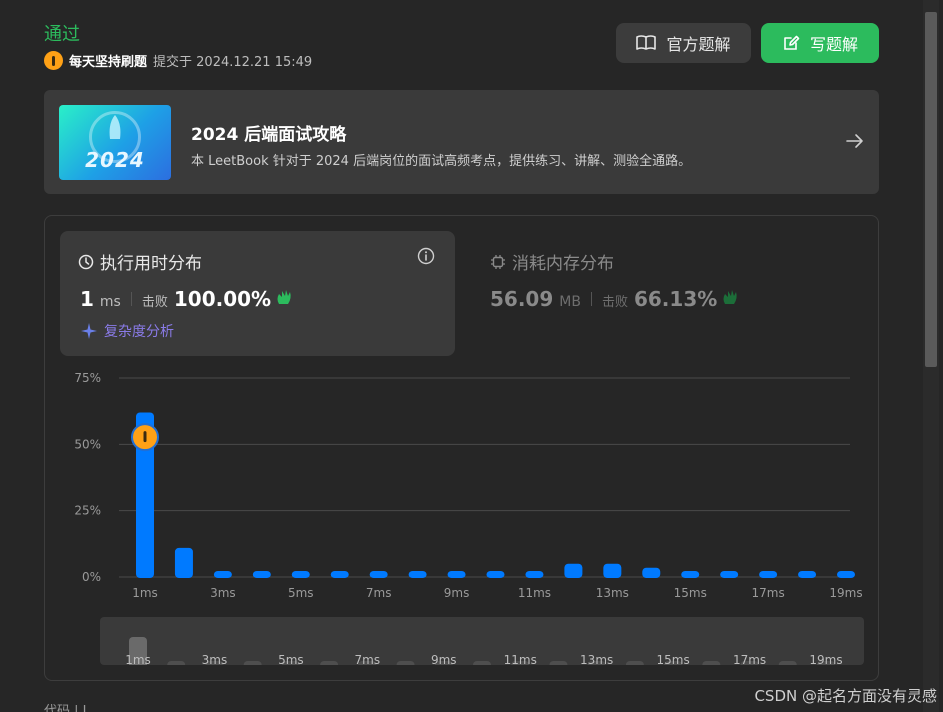 The height and width of the screenshot is (712, 943). I want to click on overview-chart: 1ms 3ms 5ms 7ms 9ms 11ms 13ms 15ms 17ms 19ms, so click(482, 641).